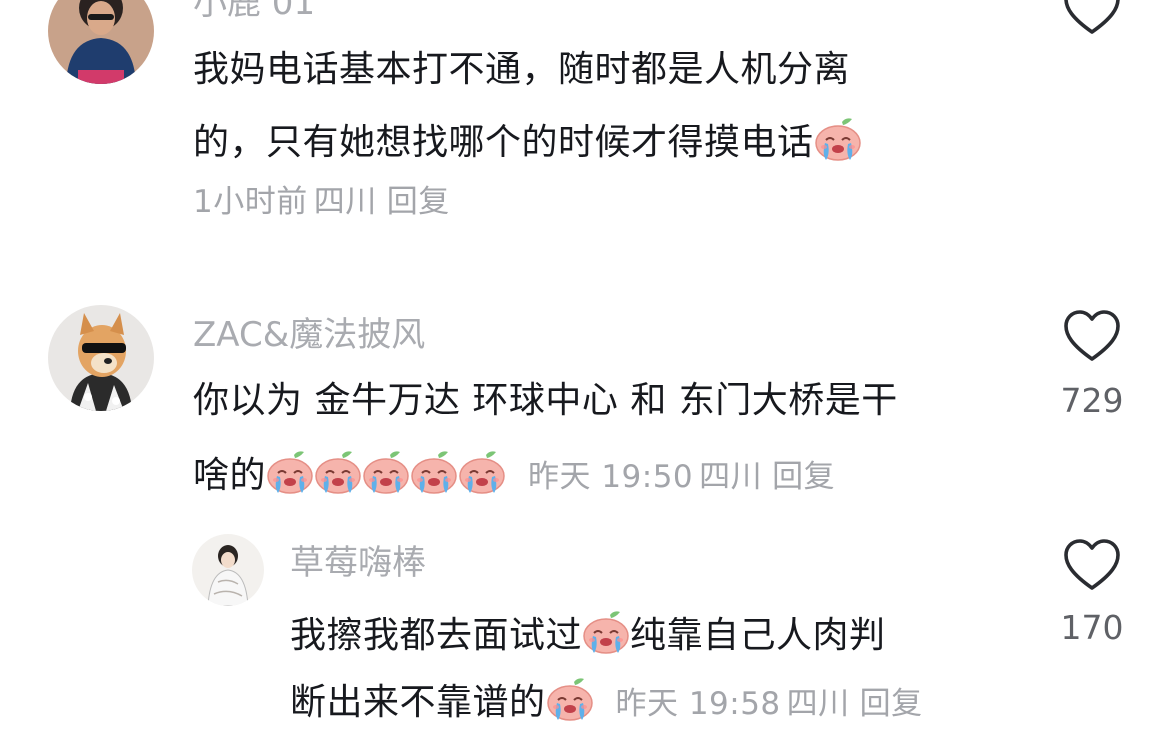 Image resolution: width=1170 pixels, height=750 pixels. I want to click on comment-meta: 1小时前 四川 回复, so click(324, 202).